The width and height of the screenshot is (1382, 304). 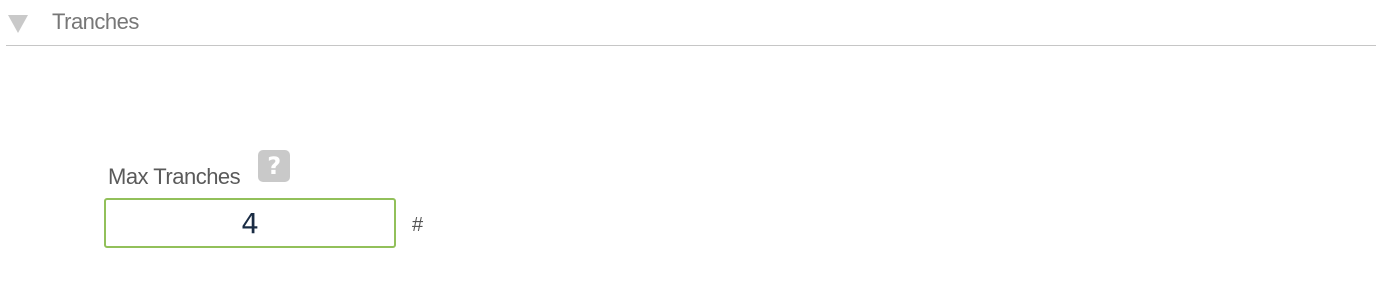 I want to click on question-mark-icon: ?, so click(x=274, y=166).